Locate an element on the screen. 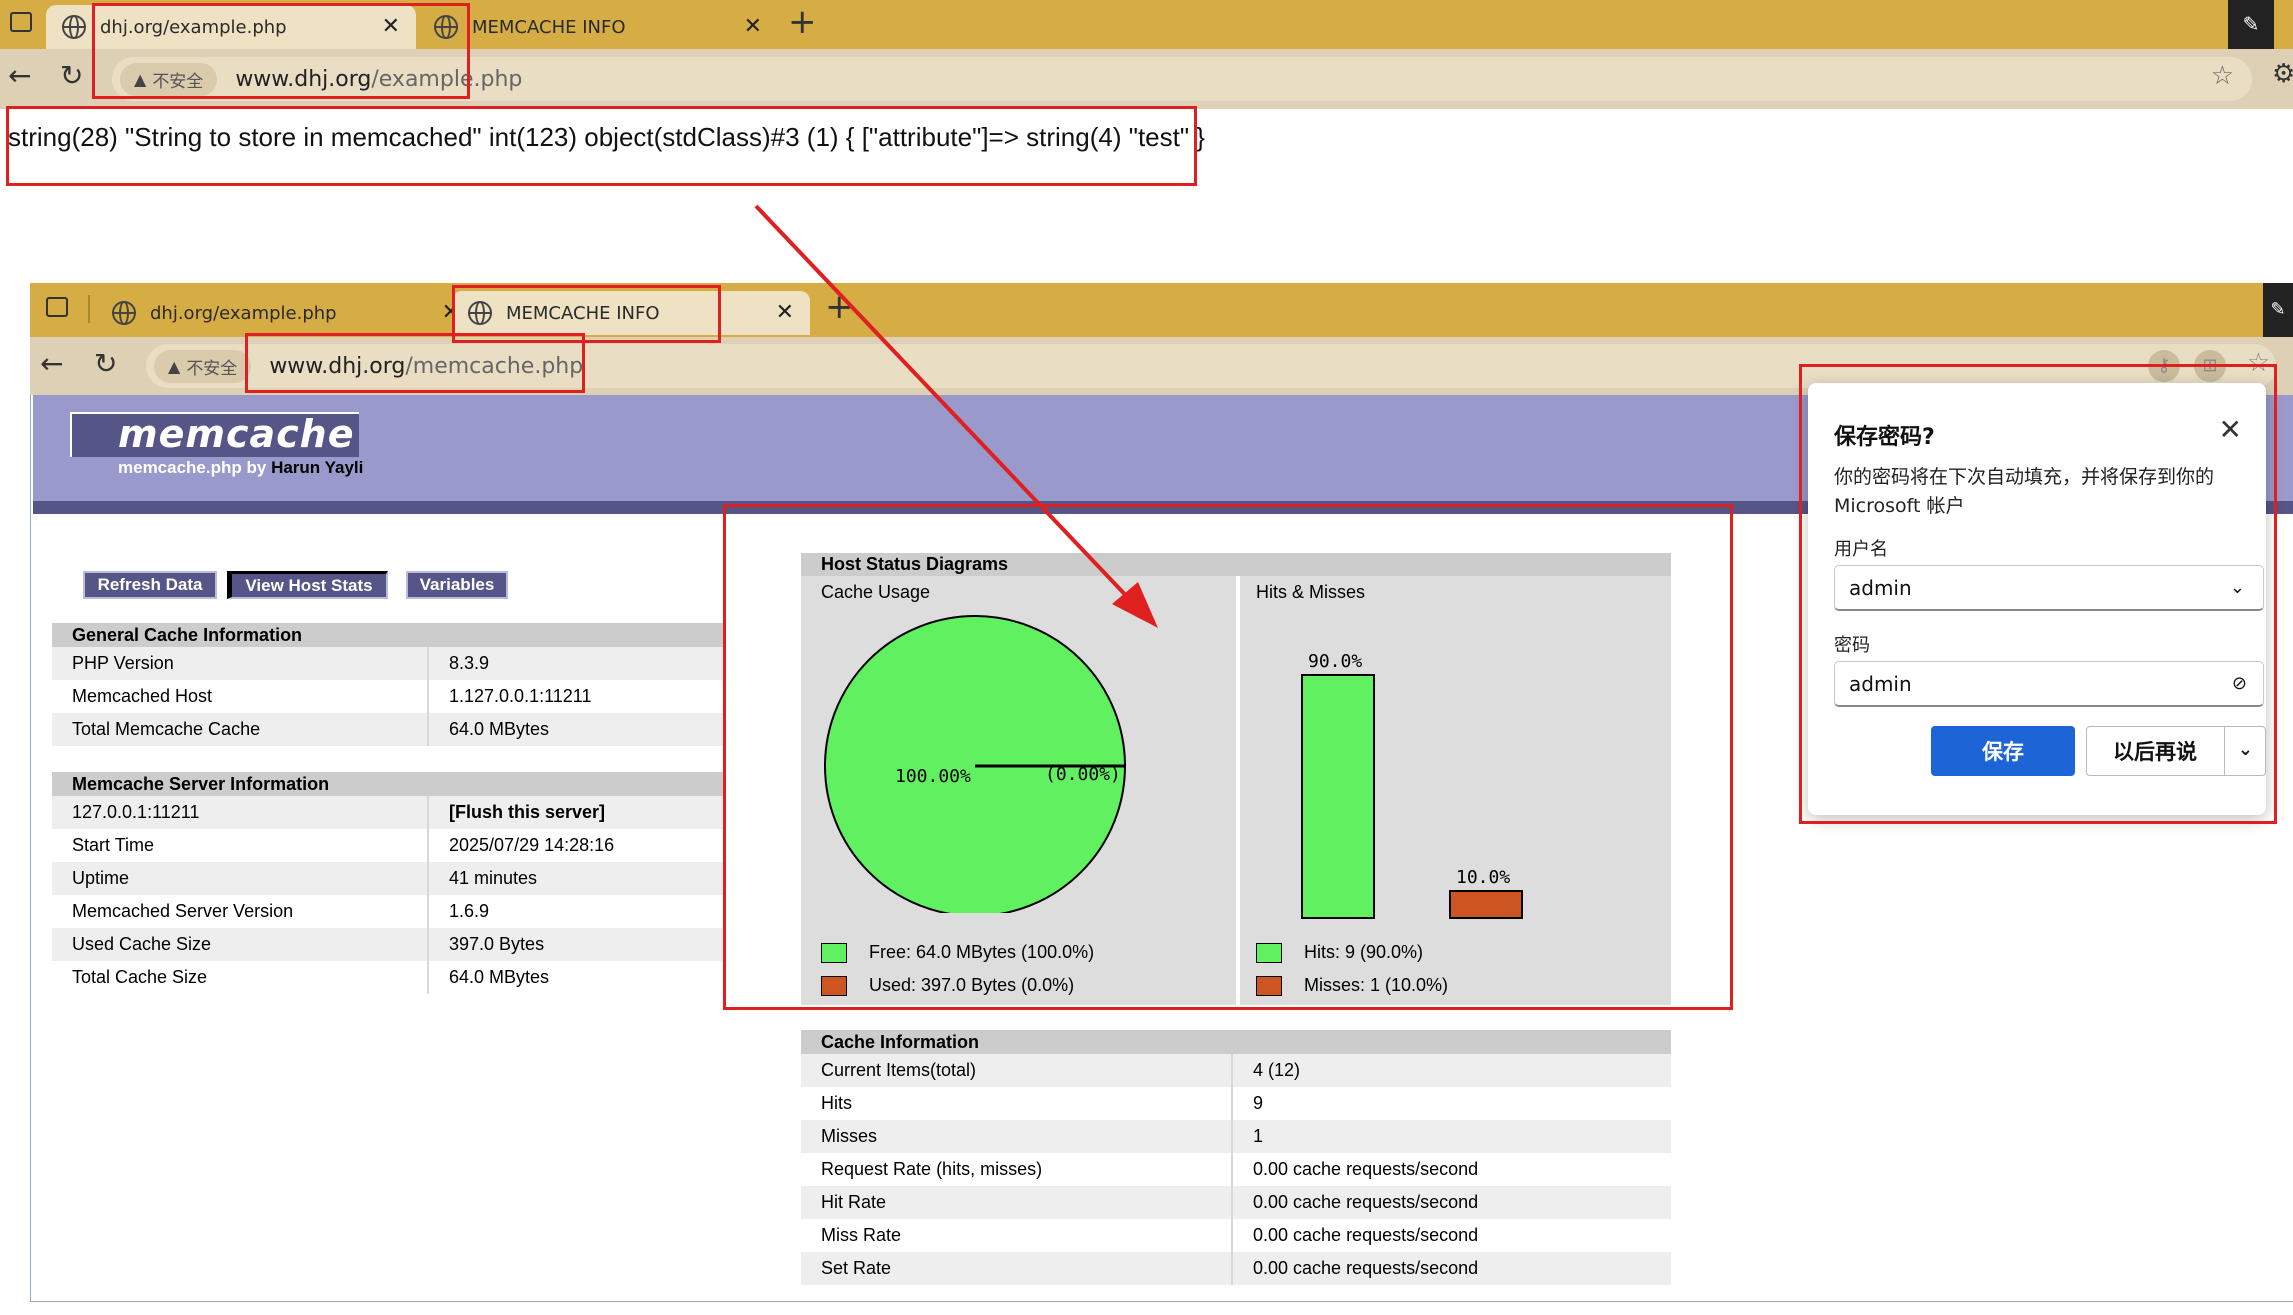  tab-label: MEMCACHE INFO is located at coordinates (549, 27).